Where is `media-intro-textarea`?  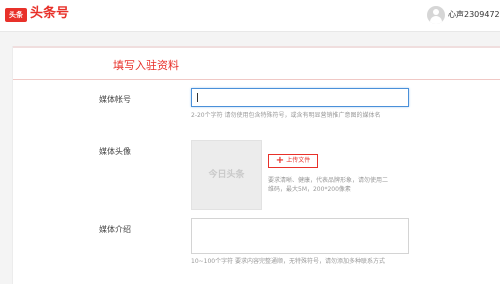 media-intro-textarea is located at coordinates (300, 236).